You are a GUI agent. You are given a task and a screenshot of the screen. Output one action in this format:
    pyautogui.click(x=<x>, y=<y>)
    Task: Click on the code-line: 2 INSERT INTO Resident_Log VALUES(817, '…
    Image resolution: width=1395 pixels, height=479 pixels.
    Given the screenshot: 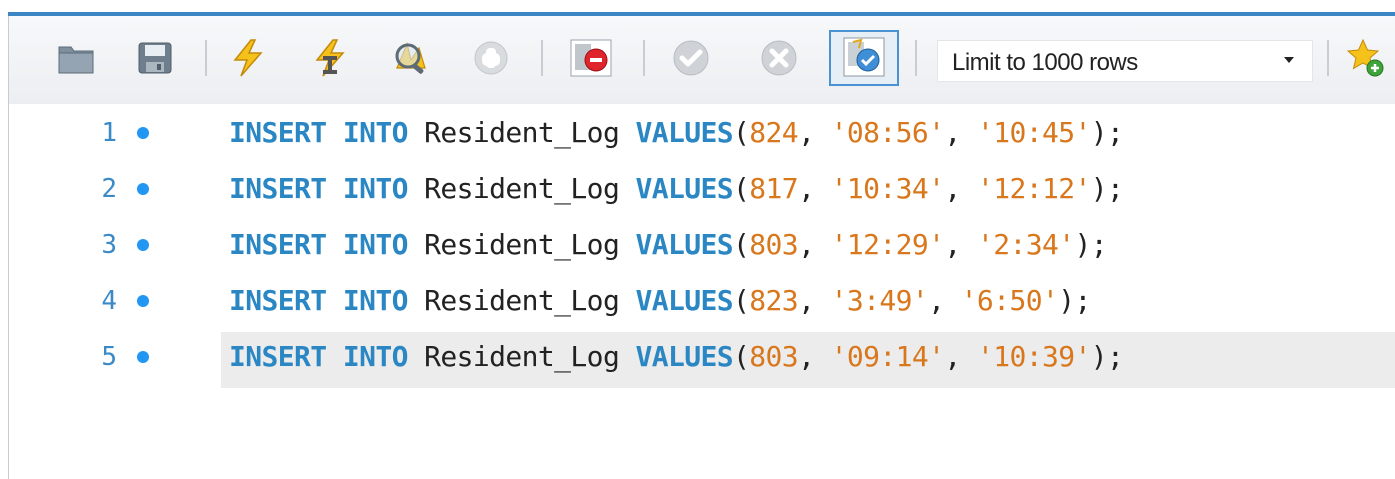 What is the action you would take?
    pyautogui.click(x=702, y=192)
    